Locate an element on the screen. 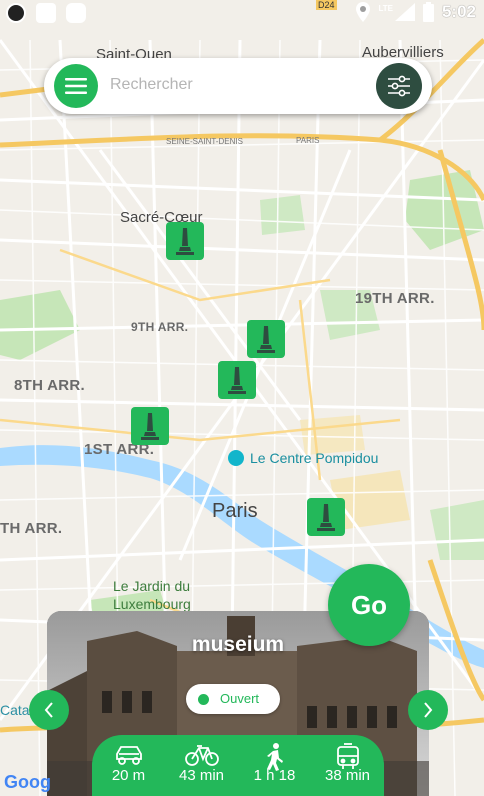  map-label-cata: Cata is located at coordinates (15, 710).